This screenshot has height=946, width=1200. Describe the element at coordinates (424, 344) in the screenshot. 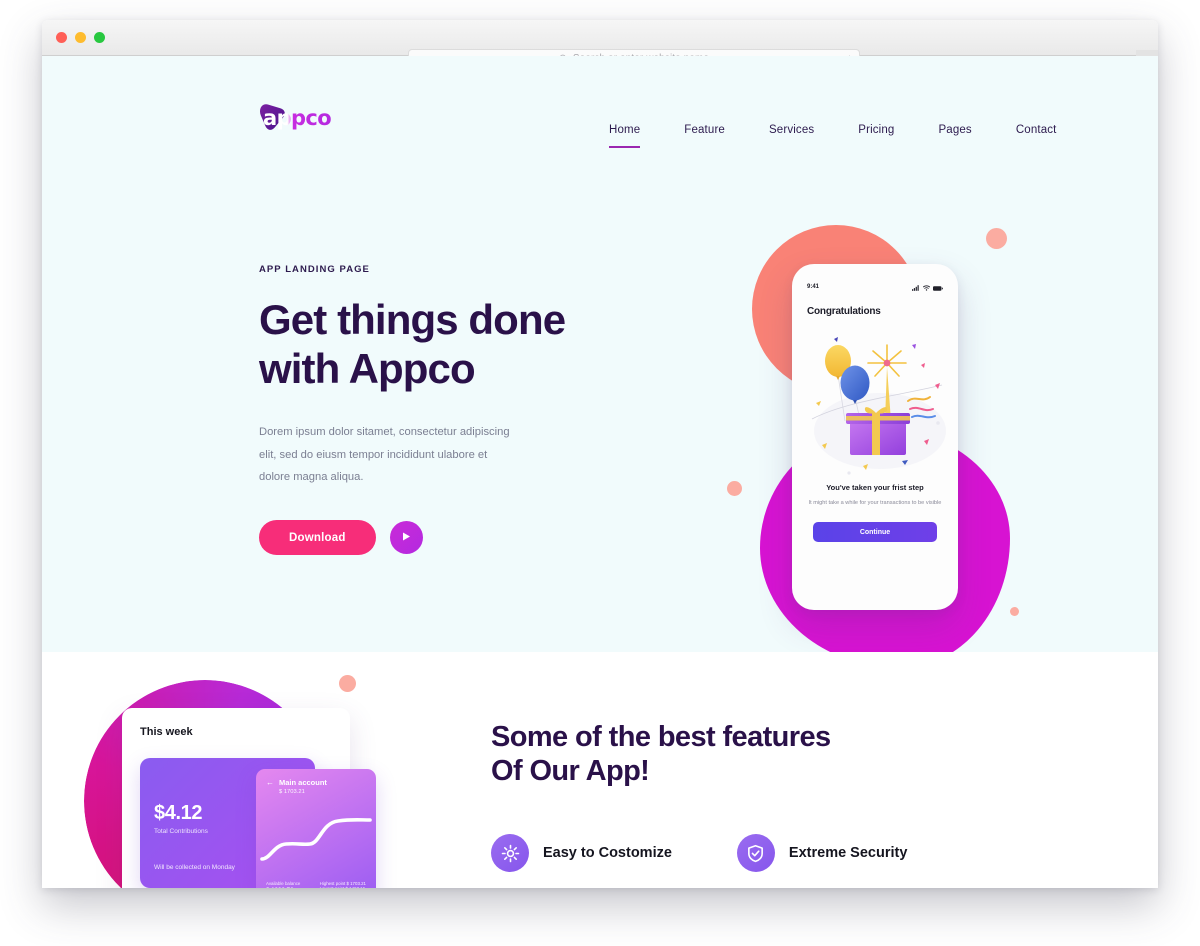

I see `page-title: Get things done with Appco` at that location.